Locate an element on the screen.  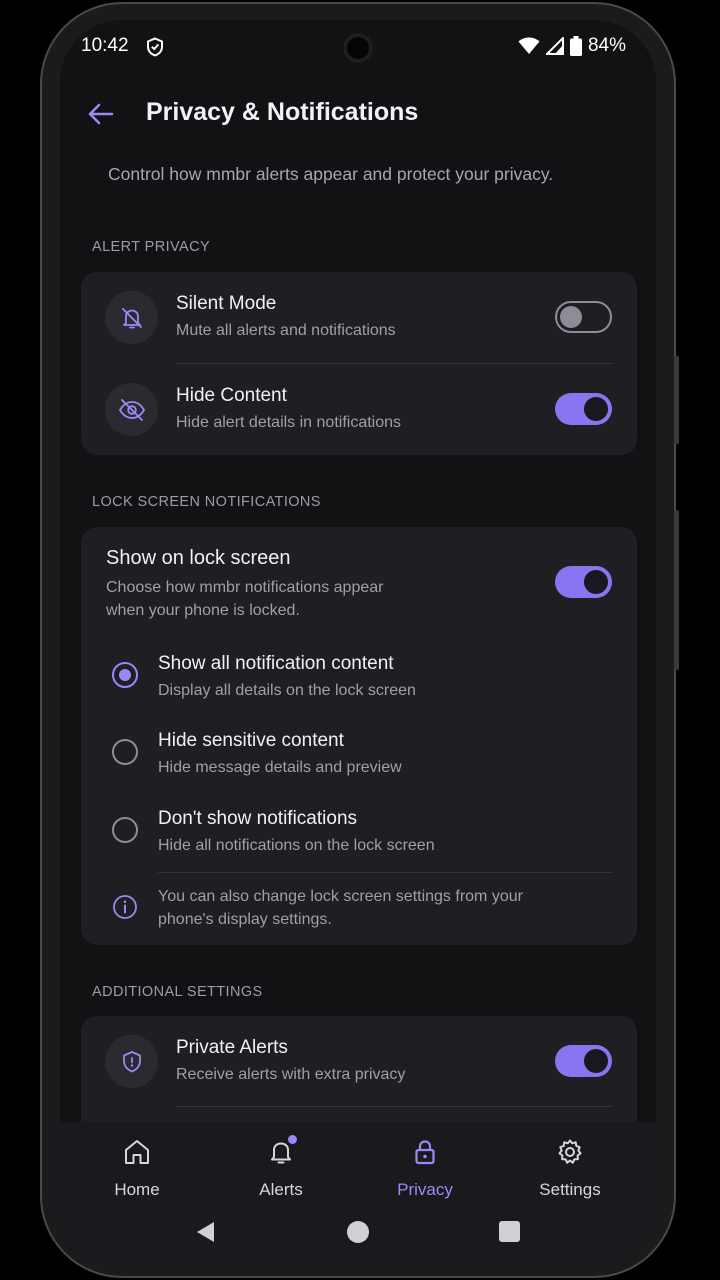
nav-label-settings: Settings is located at coordinates (570, 1189).